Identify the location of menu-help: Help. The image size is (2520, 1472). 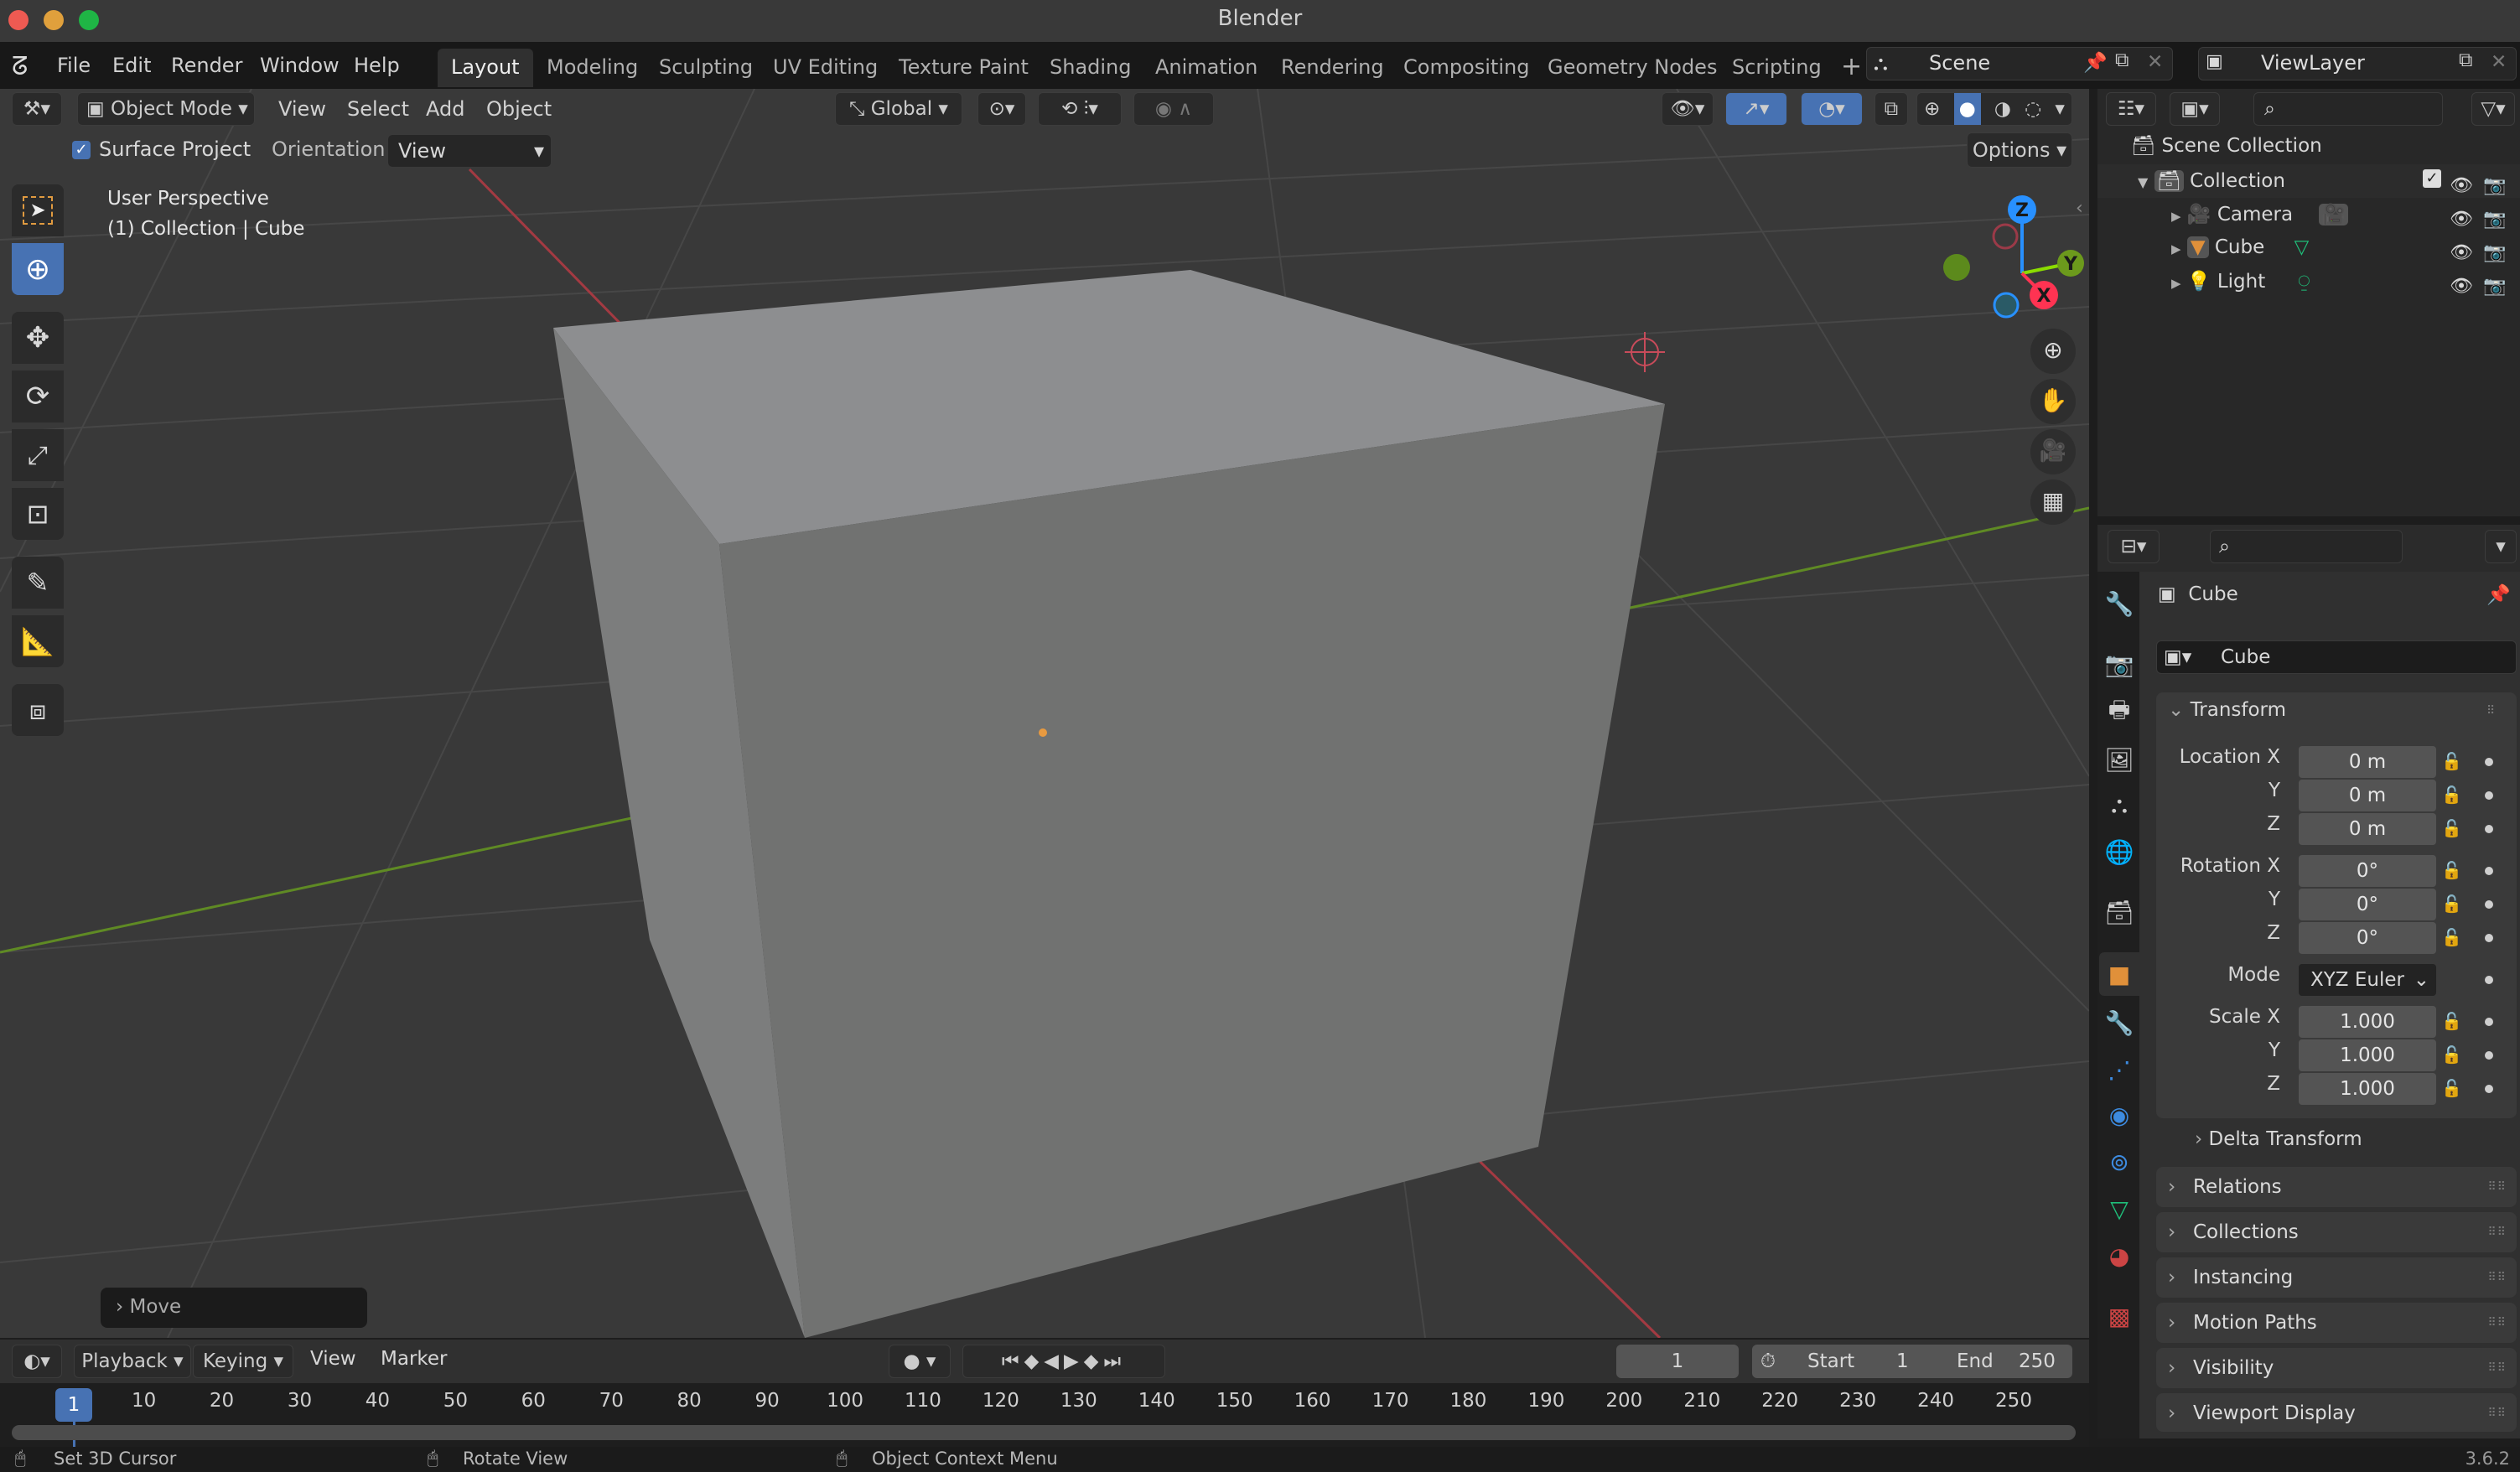
(377, 65).